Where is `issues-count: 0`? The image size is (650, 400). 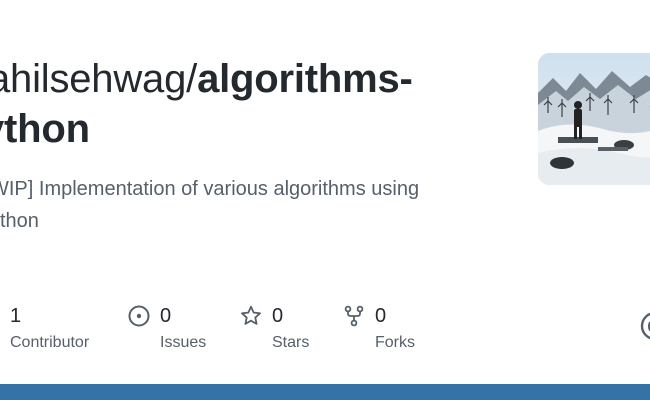
issues-count: 0 is located at coordinates (166, 316).